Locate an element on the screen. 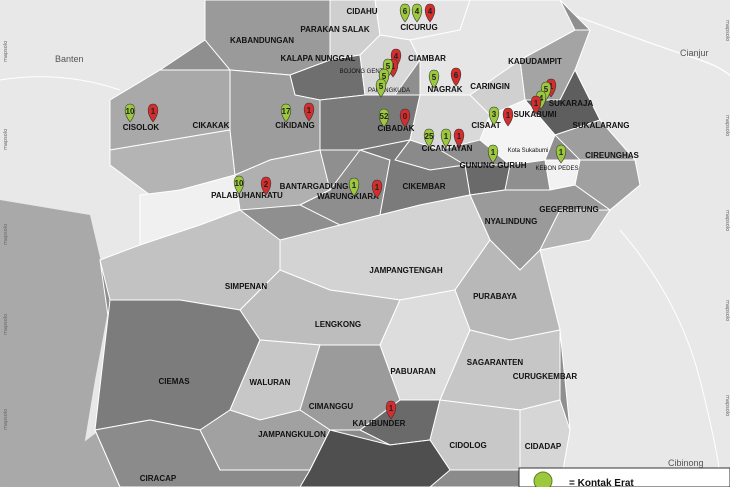  district-kalibunder: KALIBUNDER is located at coordinates (379, 423).